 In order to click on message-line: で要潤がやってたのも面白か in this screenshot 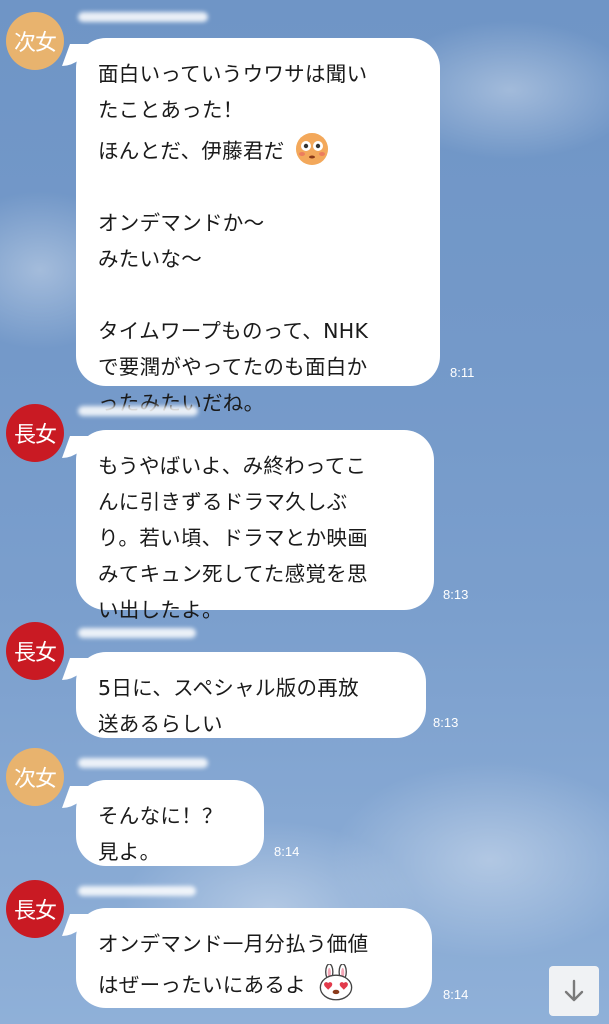, I will do `click(233, 367)`.